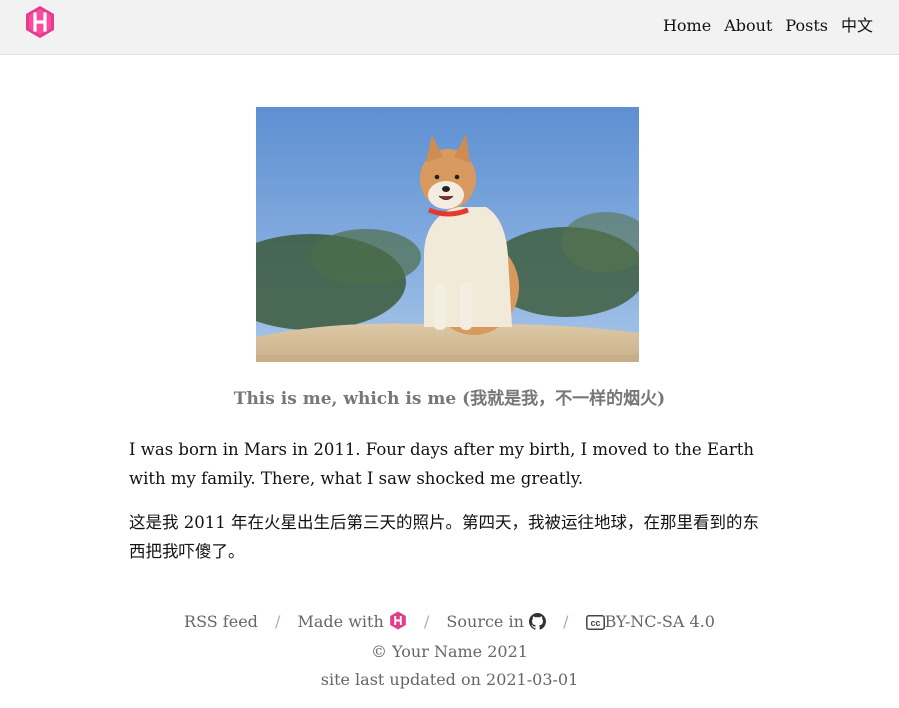 Image resolution: width=899 pixels, height=708 pixels. I want to click on photo-caption: This is me, which is me (我就是我，不一样的烟火), so click(449, 399).